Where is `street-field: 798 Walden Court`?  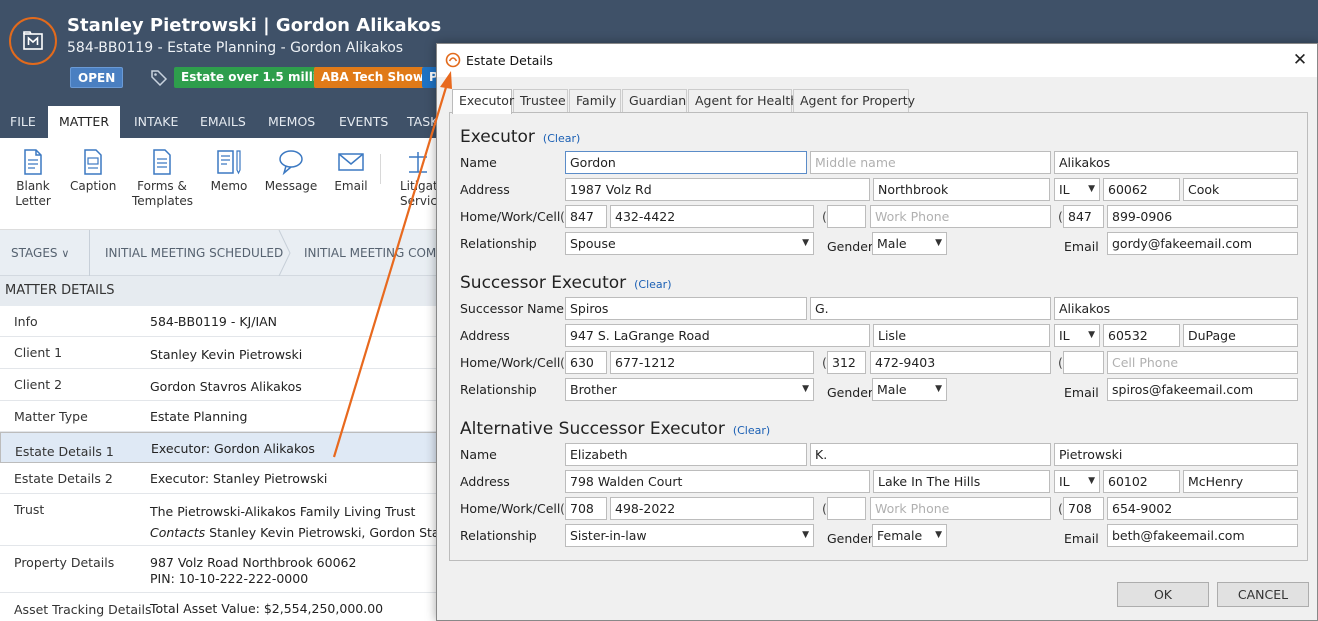 street-field: 798 Walden Court is located at coordinates (717, 481).